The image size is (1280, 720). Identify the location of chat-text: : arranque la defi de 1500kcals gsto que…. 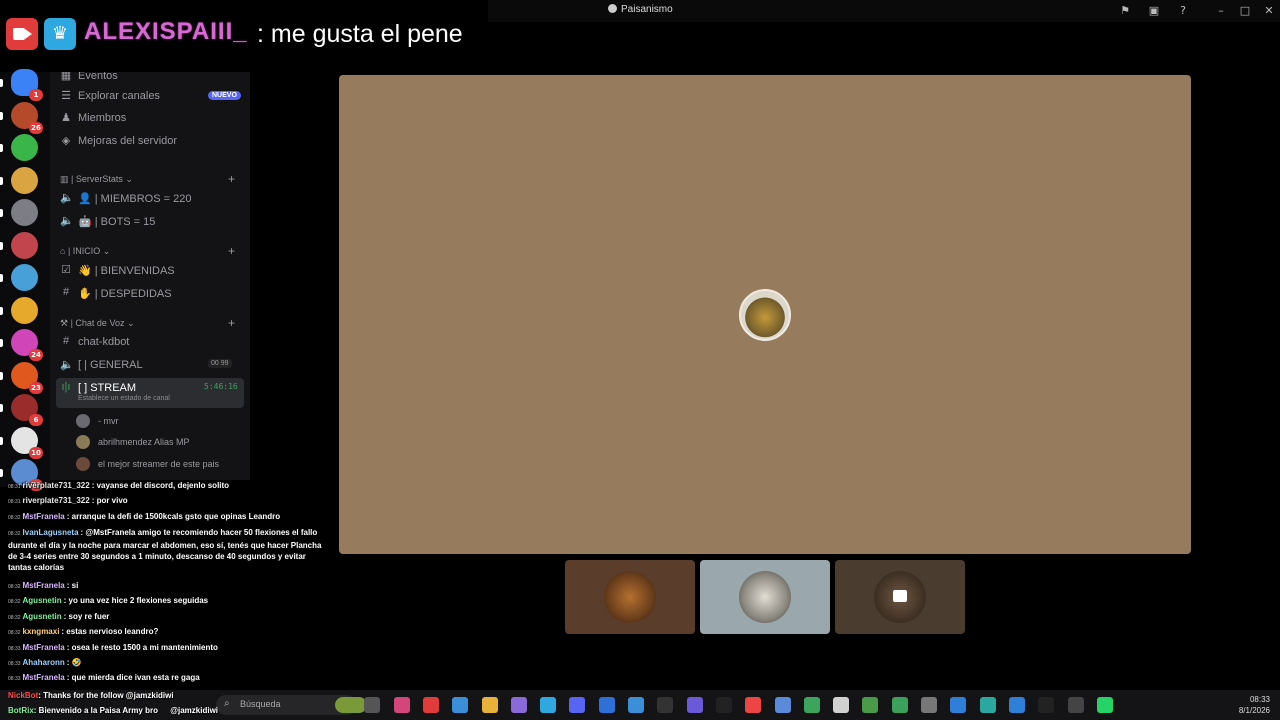
(173, 516).